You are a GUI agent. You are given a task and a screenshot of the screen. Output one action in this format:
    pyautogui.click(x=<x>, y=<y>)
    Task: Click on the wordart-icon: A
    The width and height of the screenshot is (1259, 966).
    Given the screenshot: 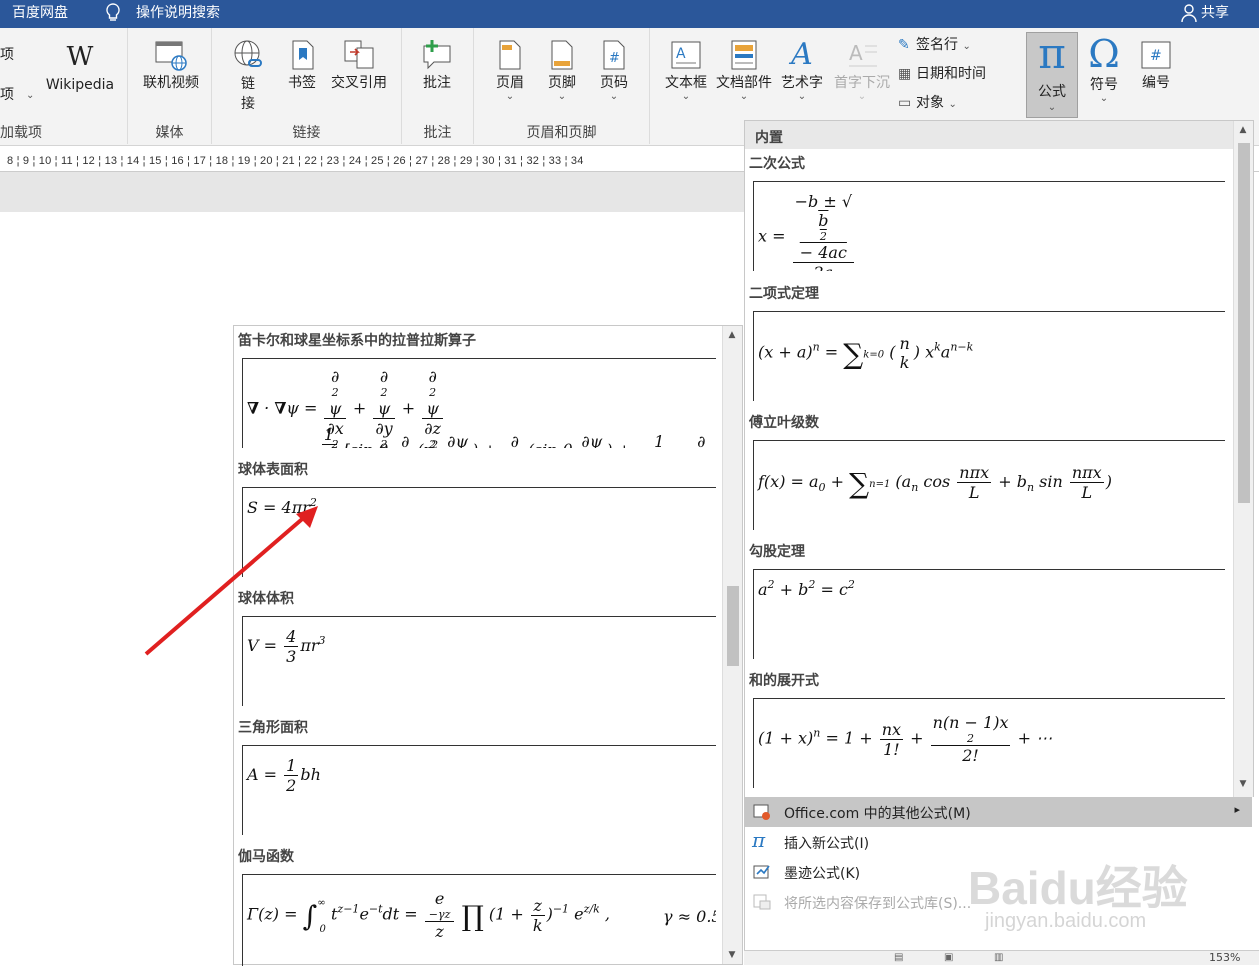 What is the action you would take?
    pyautogui.click(x=802, y=54)
    